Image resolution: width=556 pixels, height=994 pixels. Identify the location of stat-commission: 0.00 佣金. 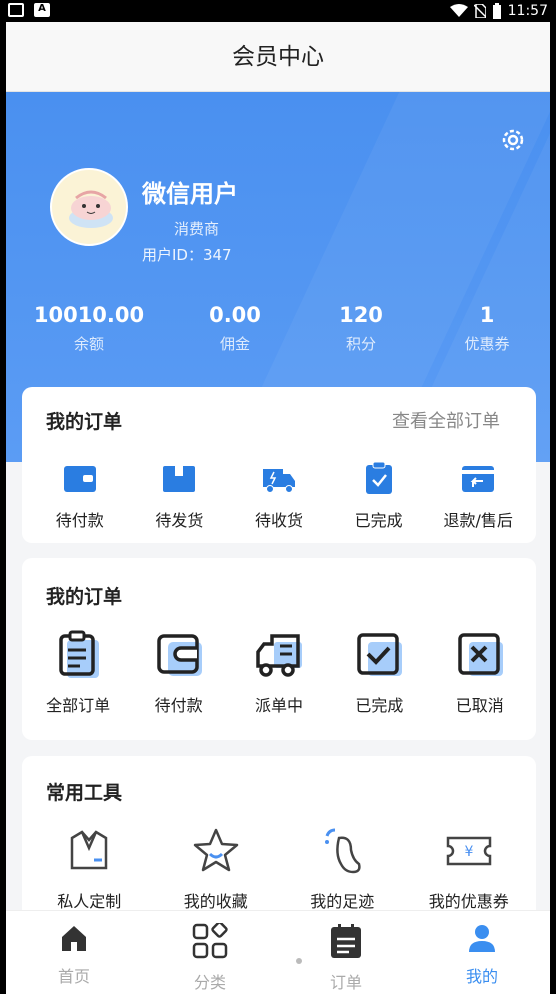
(235, 330).